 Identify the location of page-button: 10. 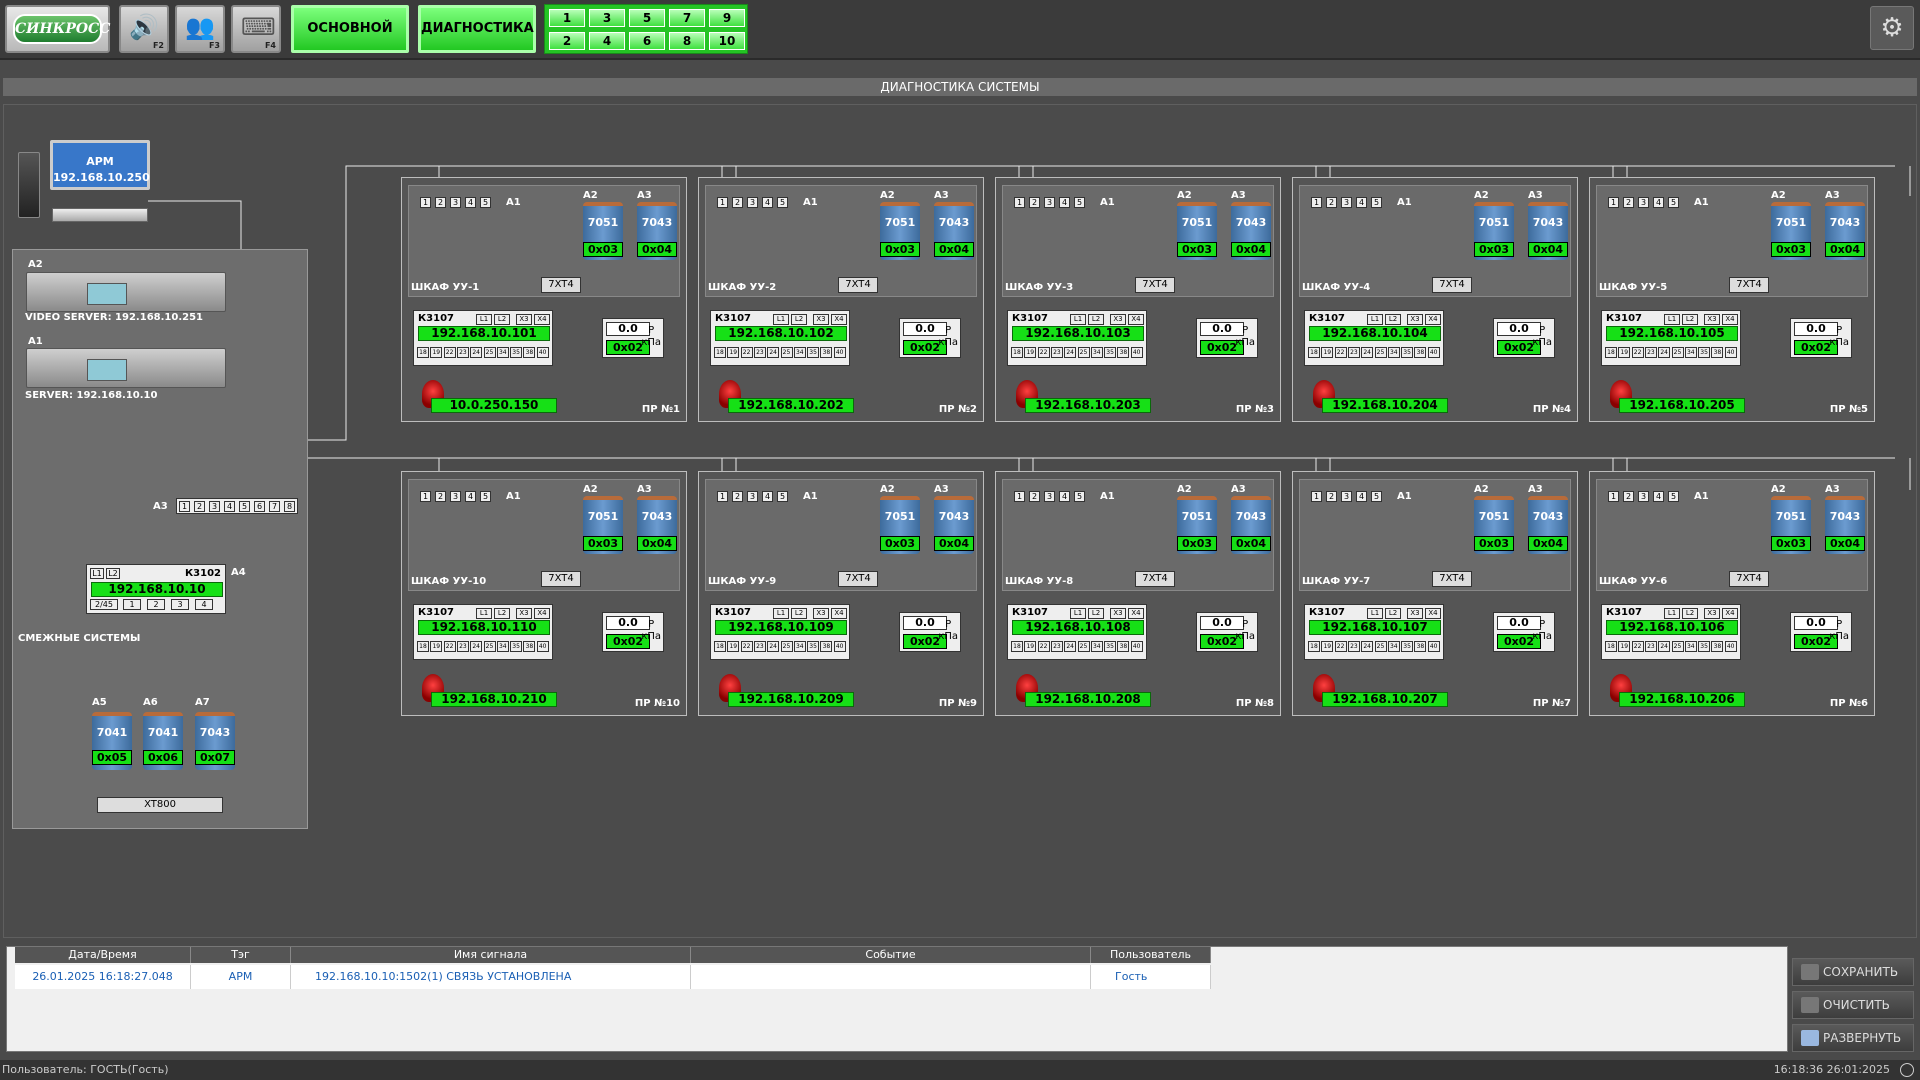
(727, 41).